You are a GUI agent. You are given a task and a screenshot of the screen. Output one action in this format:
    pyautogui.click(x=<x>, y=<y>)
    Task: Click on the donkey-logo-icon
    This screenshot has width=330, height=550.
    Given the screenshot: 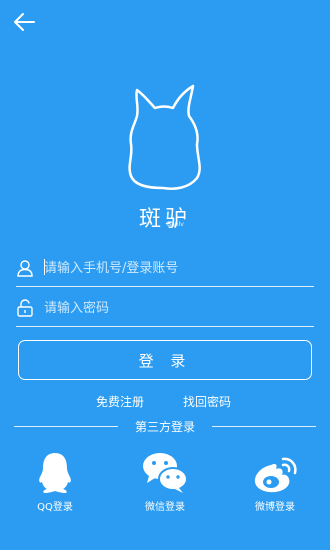 What is the action you would take?
    pyautogui.click(x=164, y=137)
    